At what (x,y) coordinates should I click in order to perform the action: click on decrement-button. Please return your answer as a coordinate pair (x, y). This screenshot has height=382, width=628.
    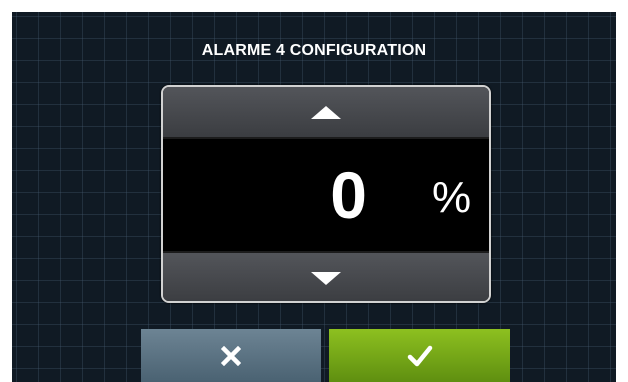
    Looking at the image, I should click on (326, 276).